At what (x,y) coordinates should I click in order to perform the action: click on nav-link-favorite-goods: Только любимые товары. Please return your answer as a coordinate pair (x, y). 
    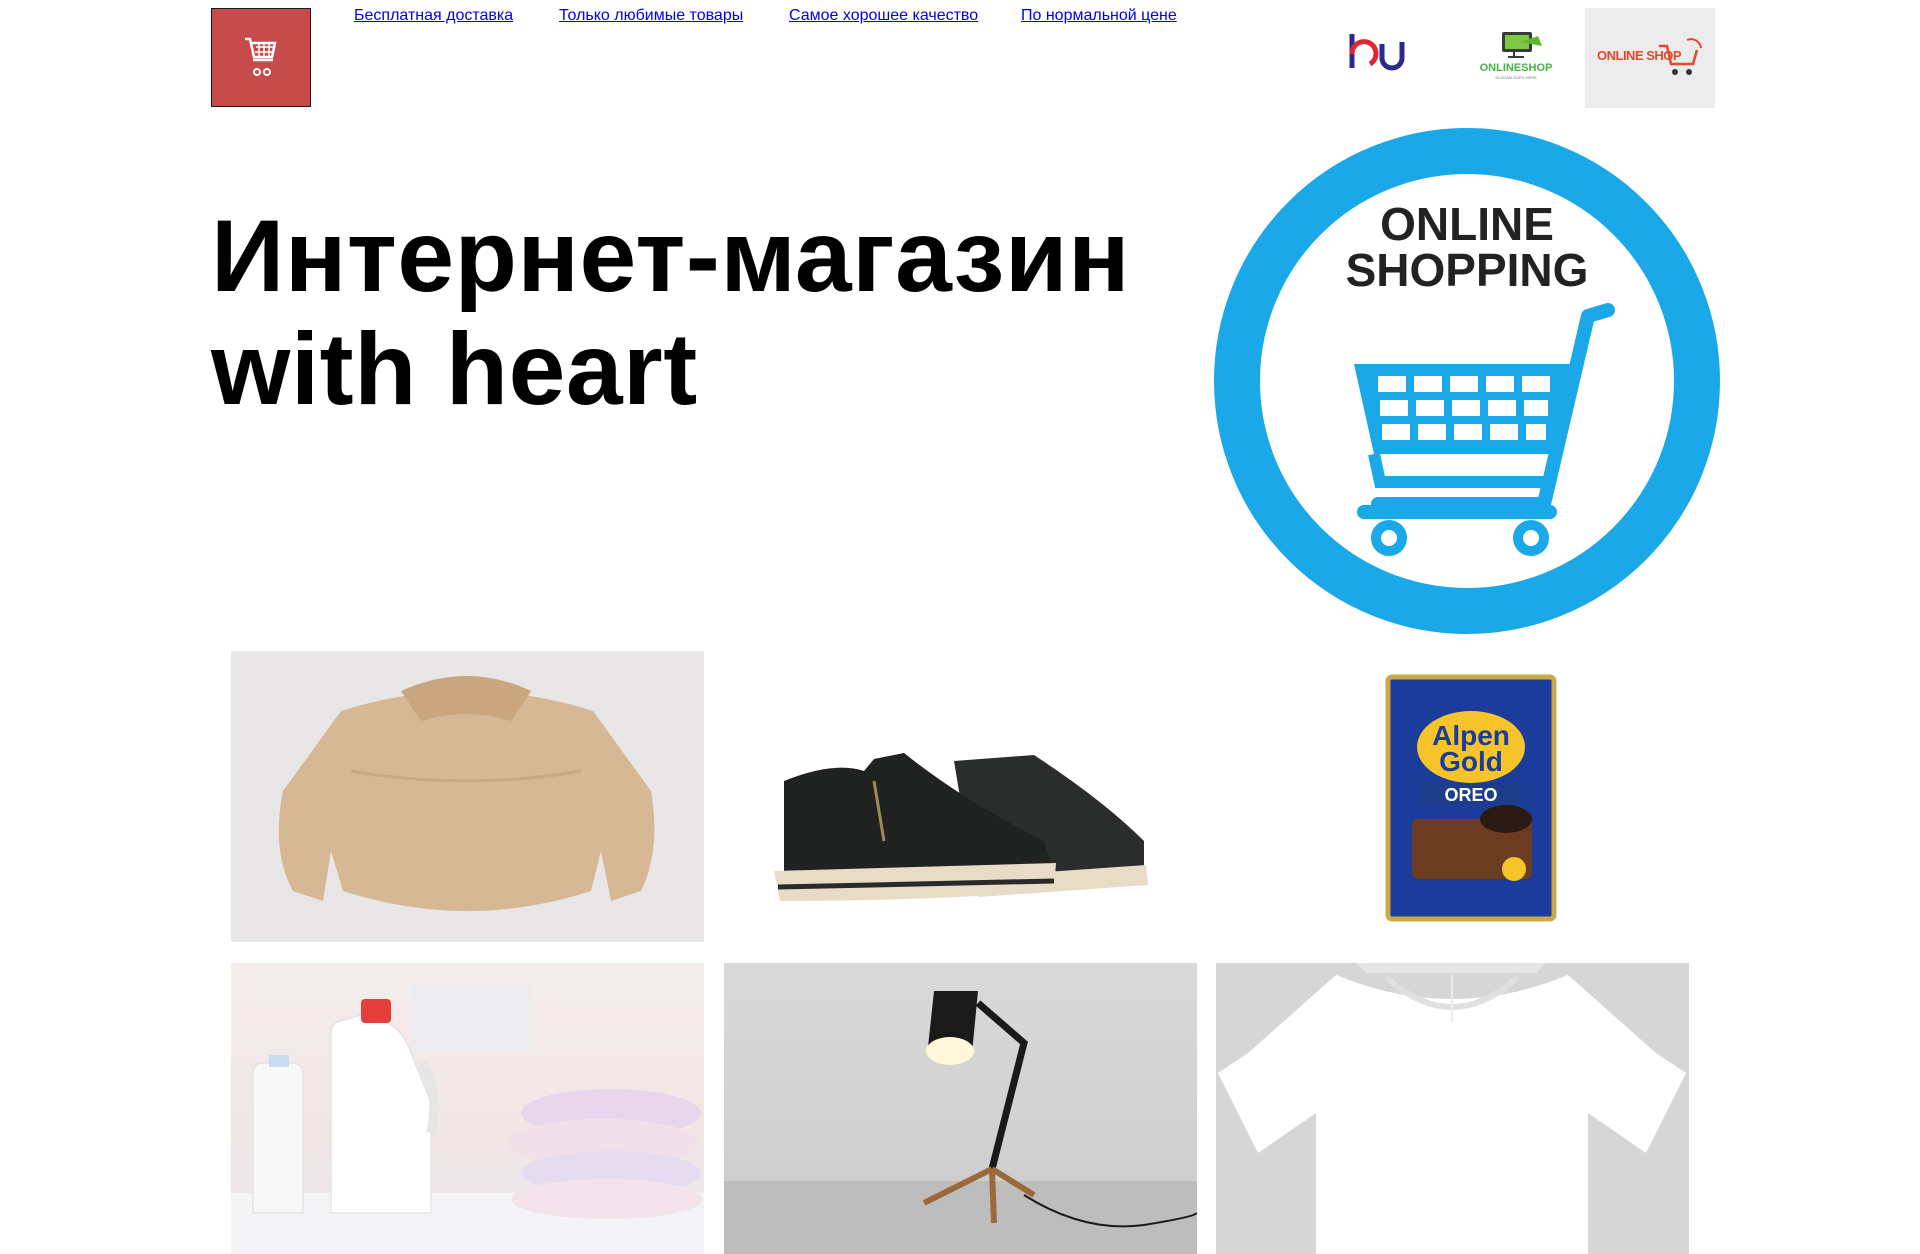
    Looking at the image, I should click on (651, 16).